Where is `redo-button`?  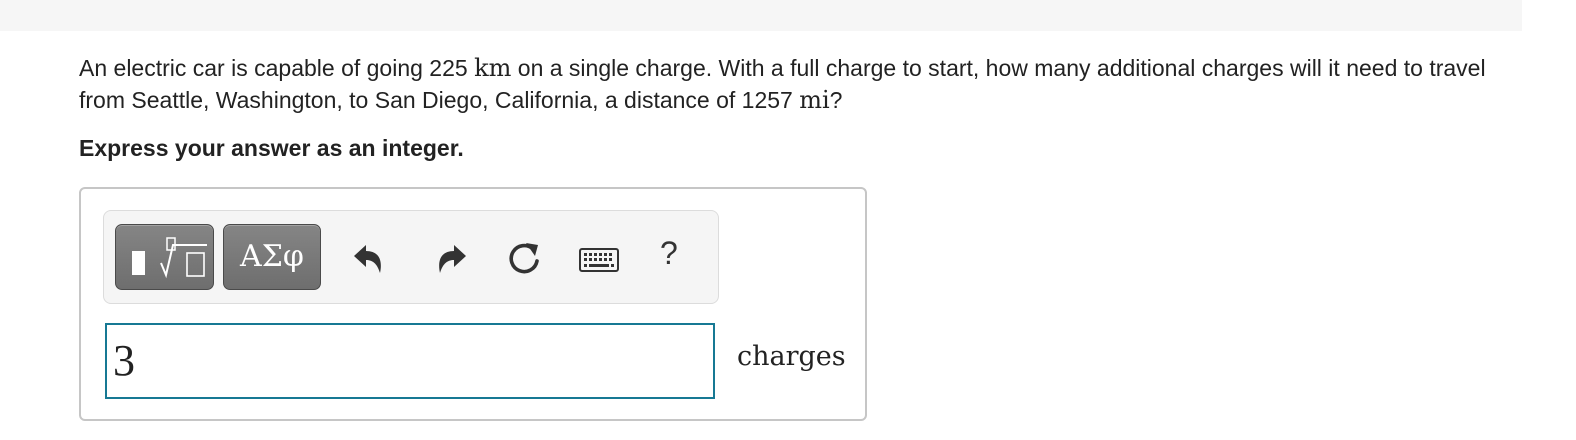
redo-button is located at coordinates (450, 259).